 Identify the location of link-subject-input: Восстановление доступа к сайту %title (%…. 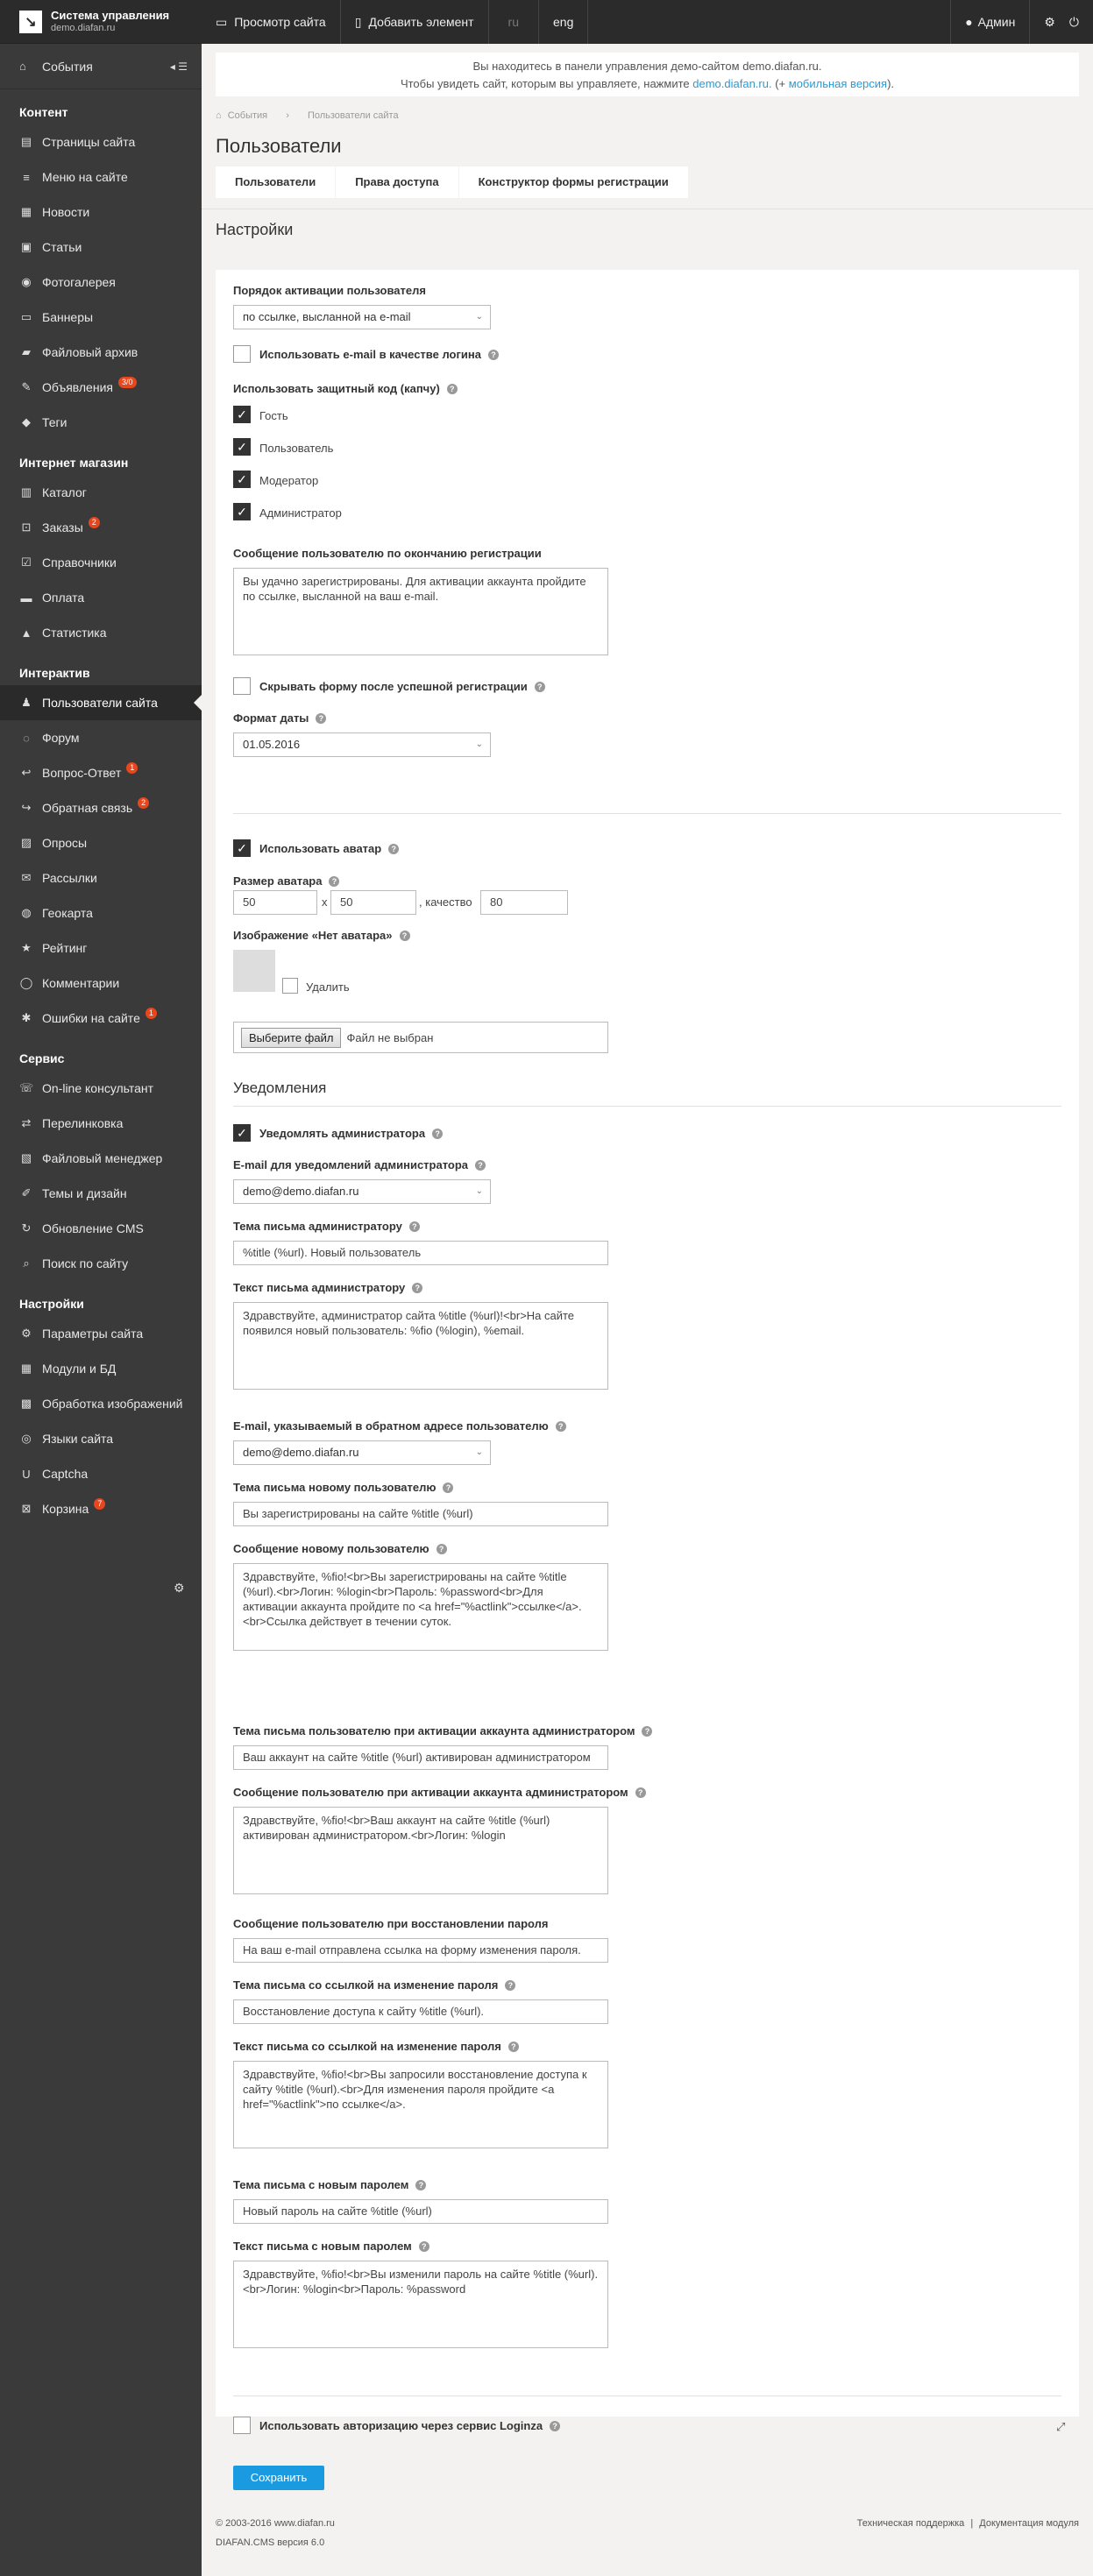
(420, 2011).